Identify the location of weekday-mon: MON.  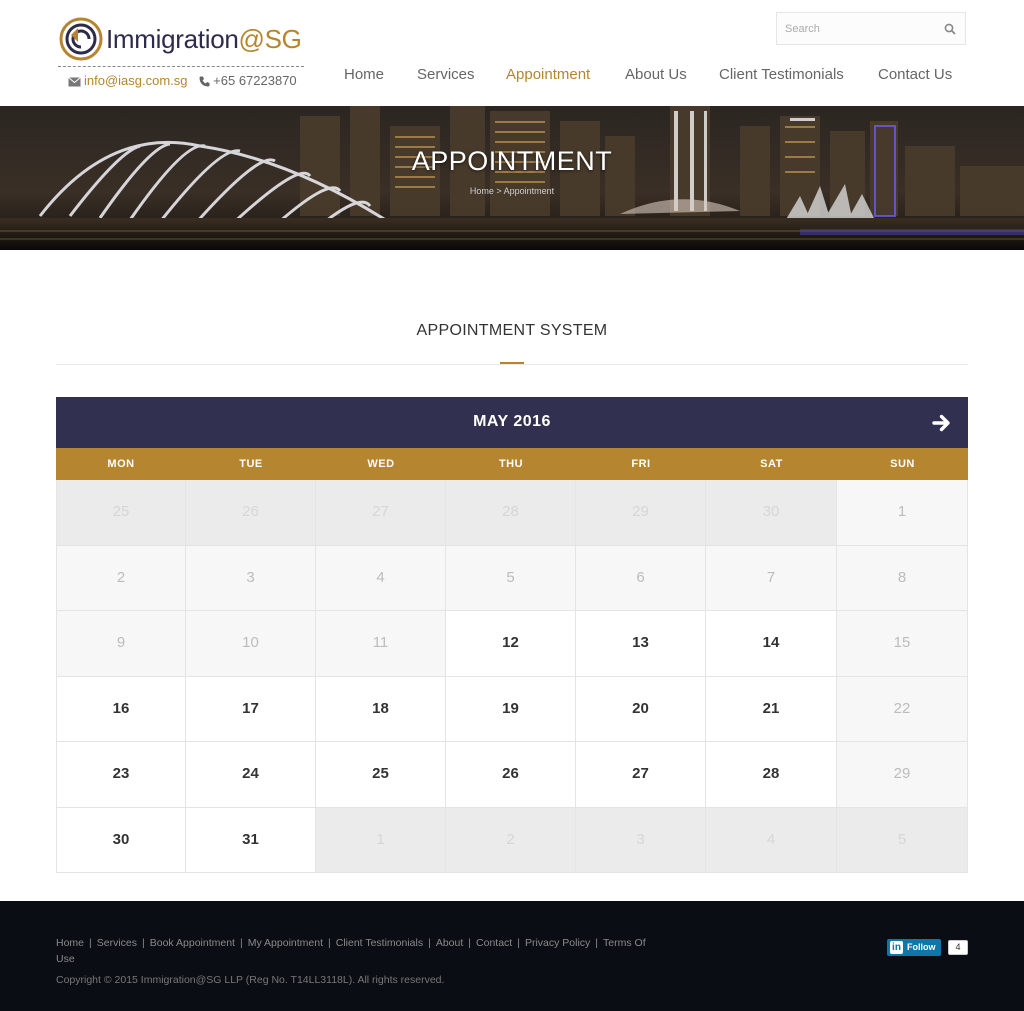
(121, 464).